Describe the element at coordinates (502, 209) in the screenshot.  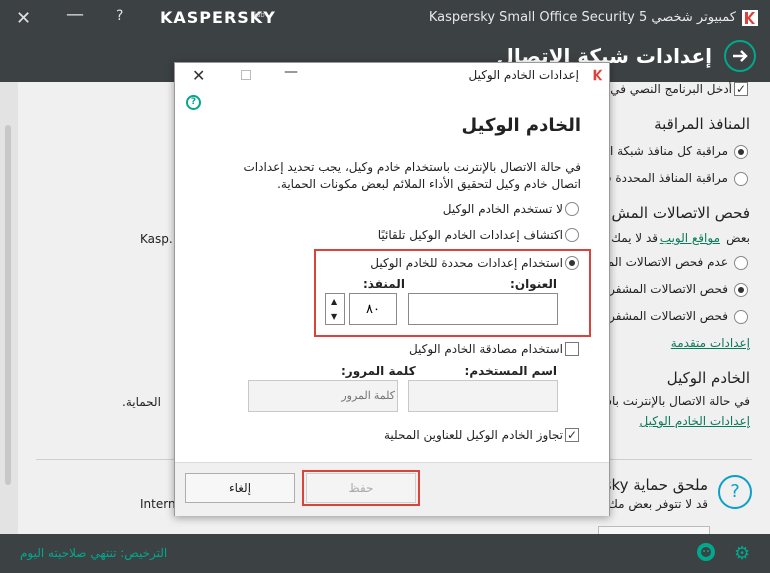
I see `no-proxy-label: لا تستخدم الخادم الوكيل` at that location.